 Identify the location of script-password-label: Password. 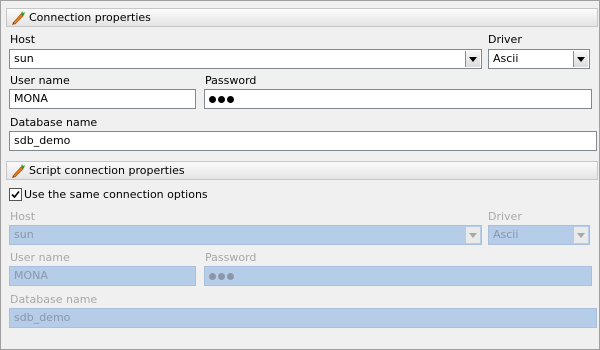
(231, 257).